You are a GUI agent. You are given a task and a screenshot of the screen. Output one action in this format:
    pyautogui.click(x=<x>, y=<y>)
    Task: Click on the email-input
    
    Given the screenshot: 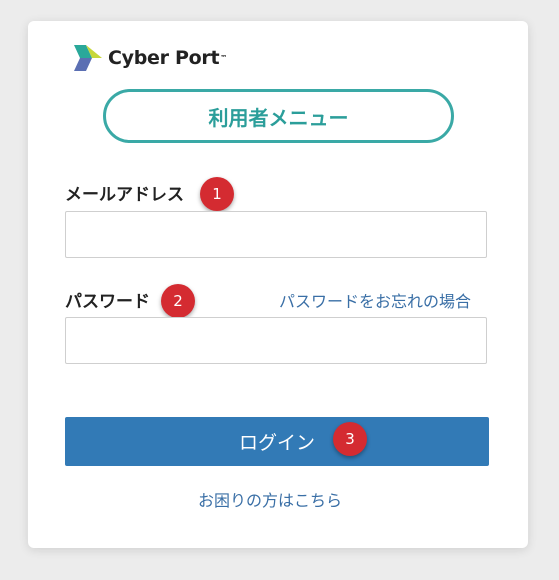 What is the action you would take?
    pyautogui.click(x=276, y=234)
    